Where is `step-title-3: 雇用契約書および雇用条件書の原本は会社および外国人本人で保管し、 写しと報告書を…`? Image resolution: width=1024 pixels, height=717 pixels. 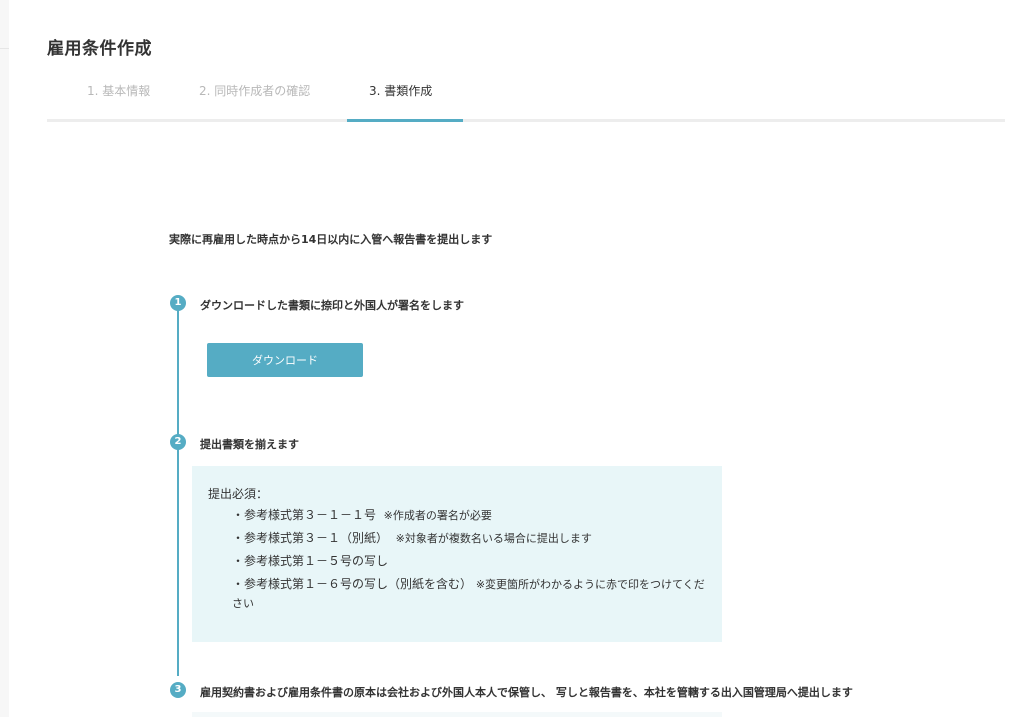
step-title-3: 雇用契約書および雇用条件書の原本は会社および外国人本人で保管し、 写しと報告書を… is located at coordinates (526, 692).